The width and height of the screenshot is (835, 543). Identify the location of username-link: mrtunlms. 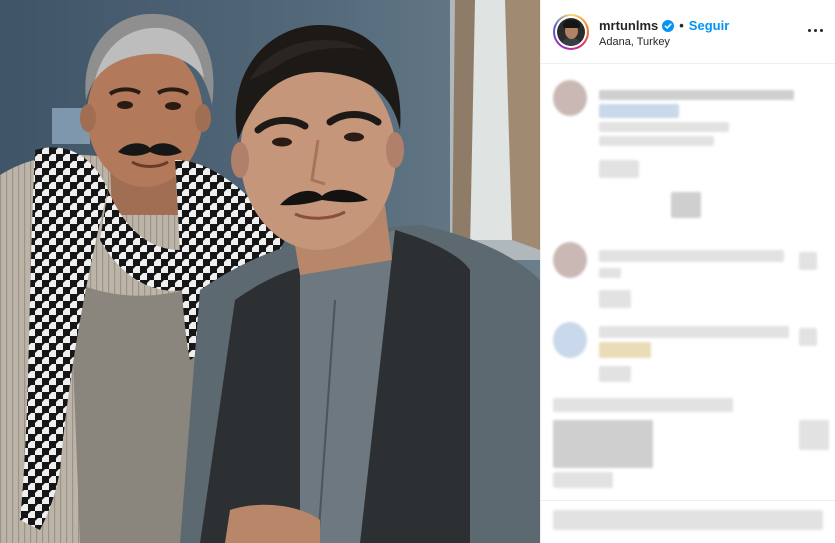
(628, 25).